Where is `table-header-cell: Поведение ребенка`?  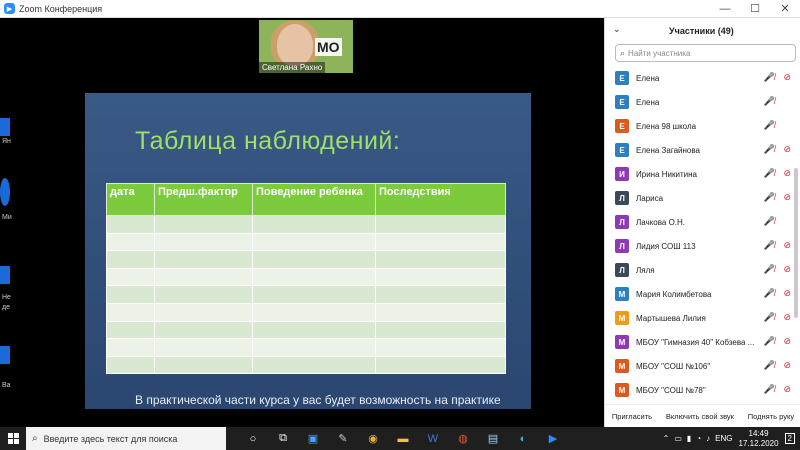 table-header-cell: Поведение ребенка is located at coordinates (314, 199).